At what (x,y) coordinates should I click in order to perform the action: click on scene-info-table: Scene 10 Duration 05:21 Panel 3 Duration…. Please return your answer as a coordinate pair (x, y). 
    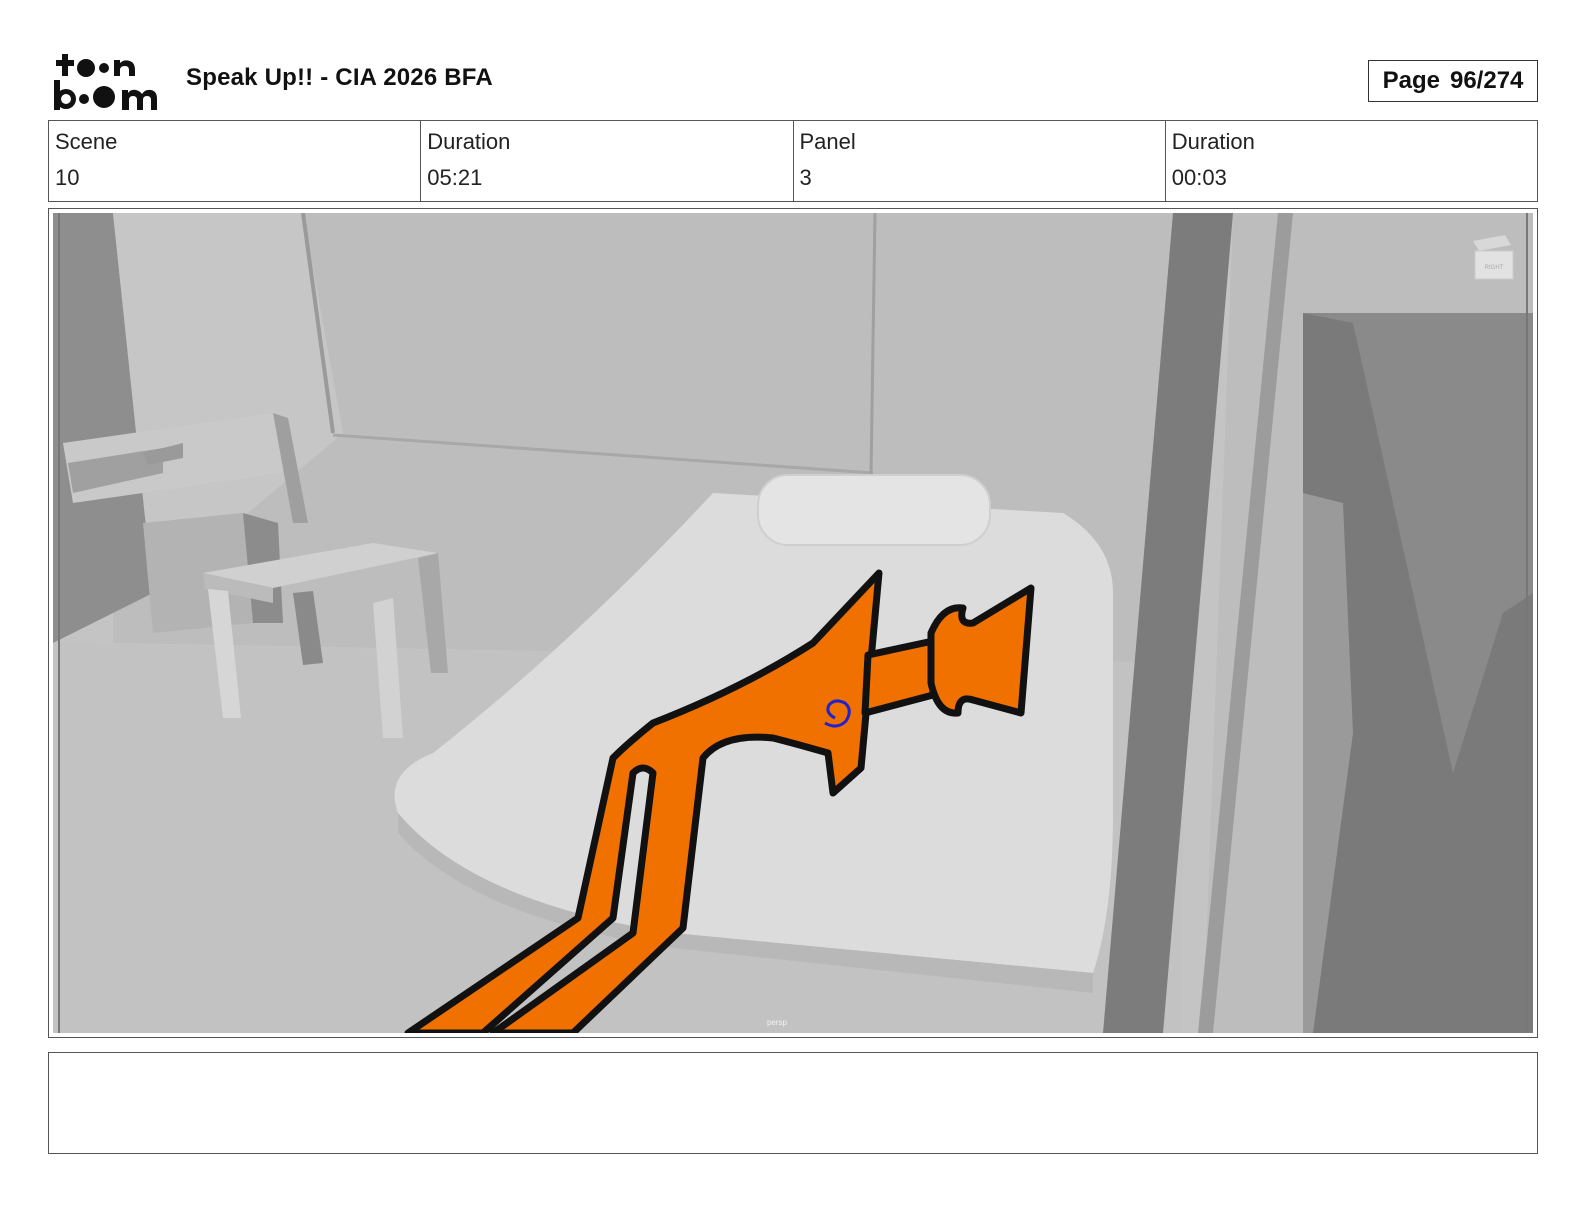
    Looking at the image, I should click on (793, 161).